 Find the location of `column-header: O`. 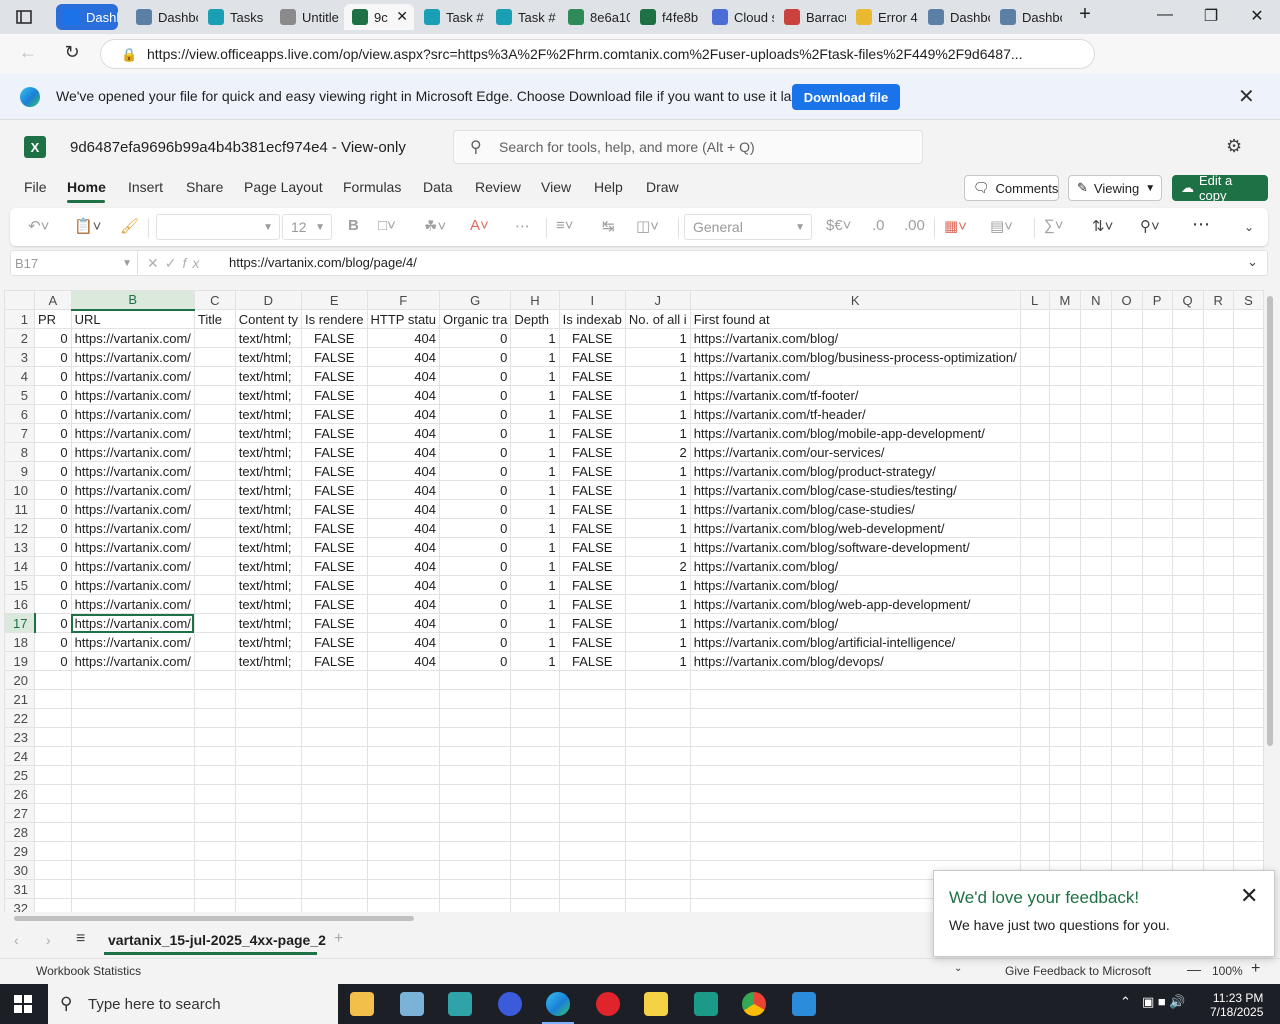

column-header: O is located at coordinates (1126, 300).